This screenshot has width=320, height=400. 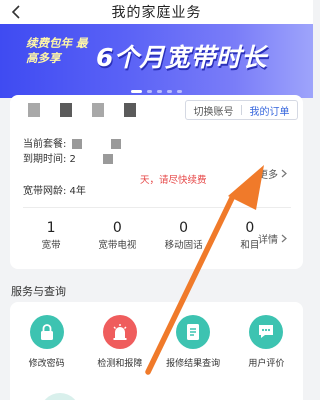 I want to click on package-label: 当前套餐:, so click(x=45, y=144).